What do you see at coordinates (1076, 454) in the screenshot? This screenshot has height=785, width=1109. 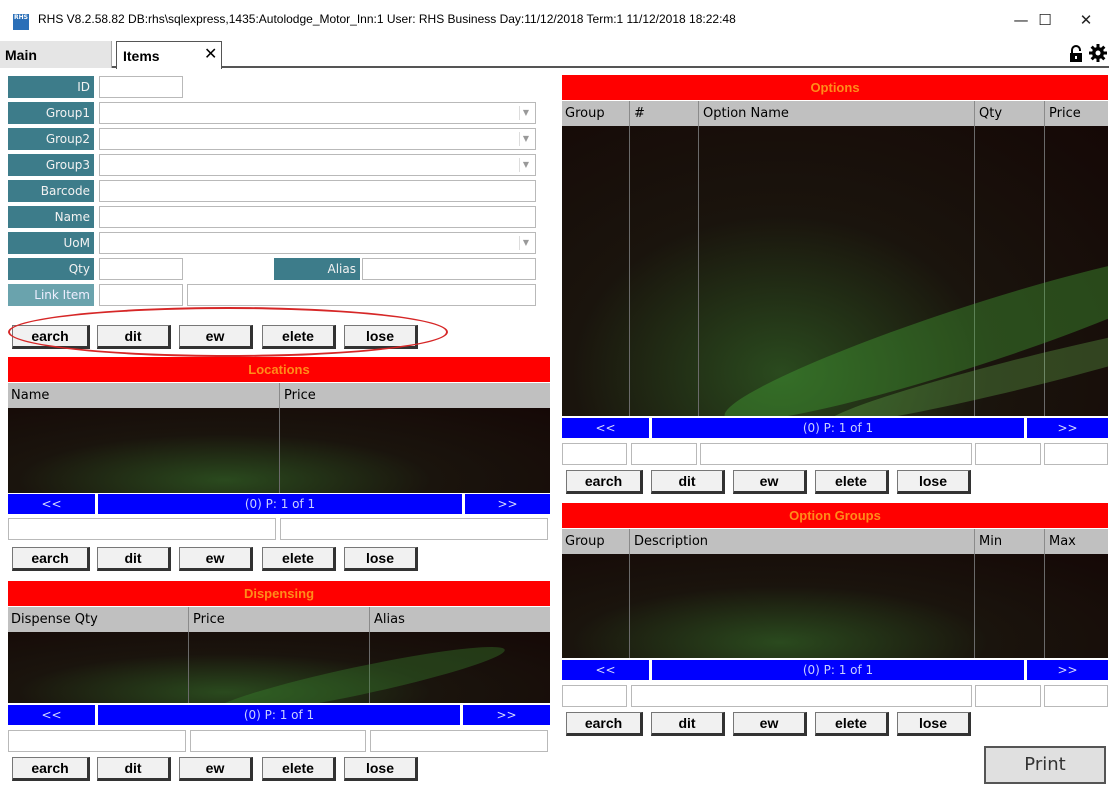 I see `options-price-filter` at bounding box center [1076, 454].